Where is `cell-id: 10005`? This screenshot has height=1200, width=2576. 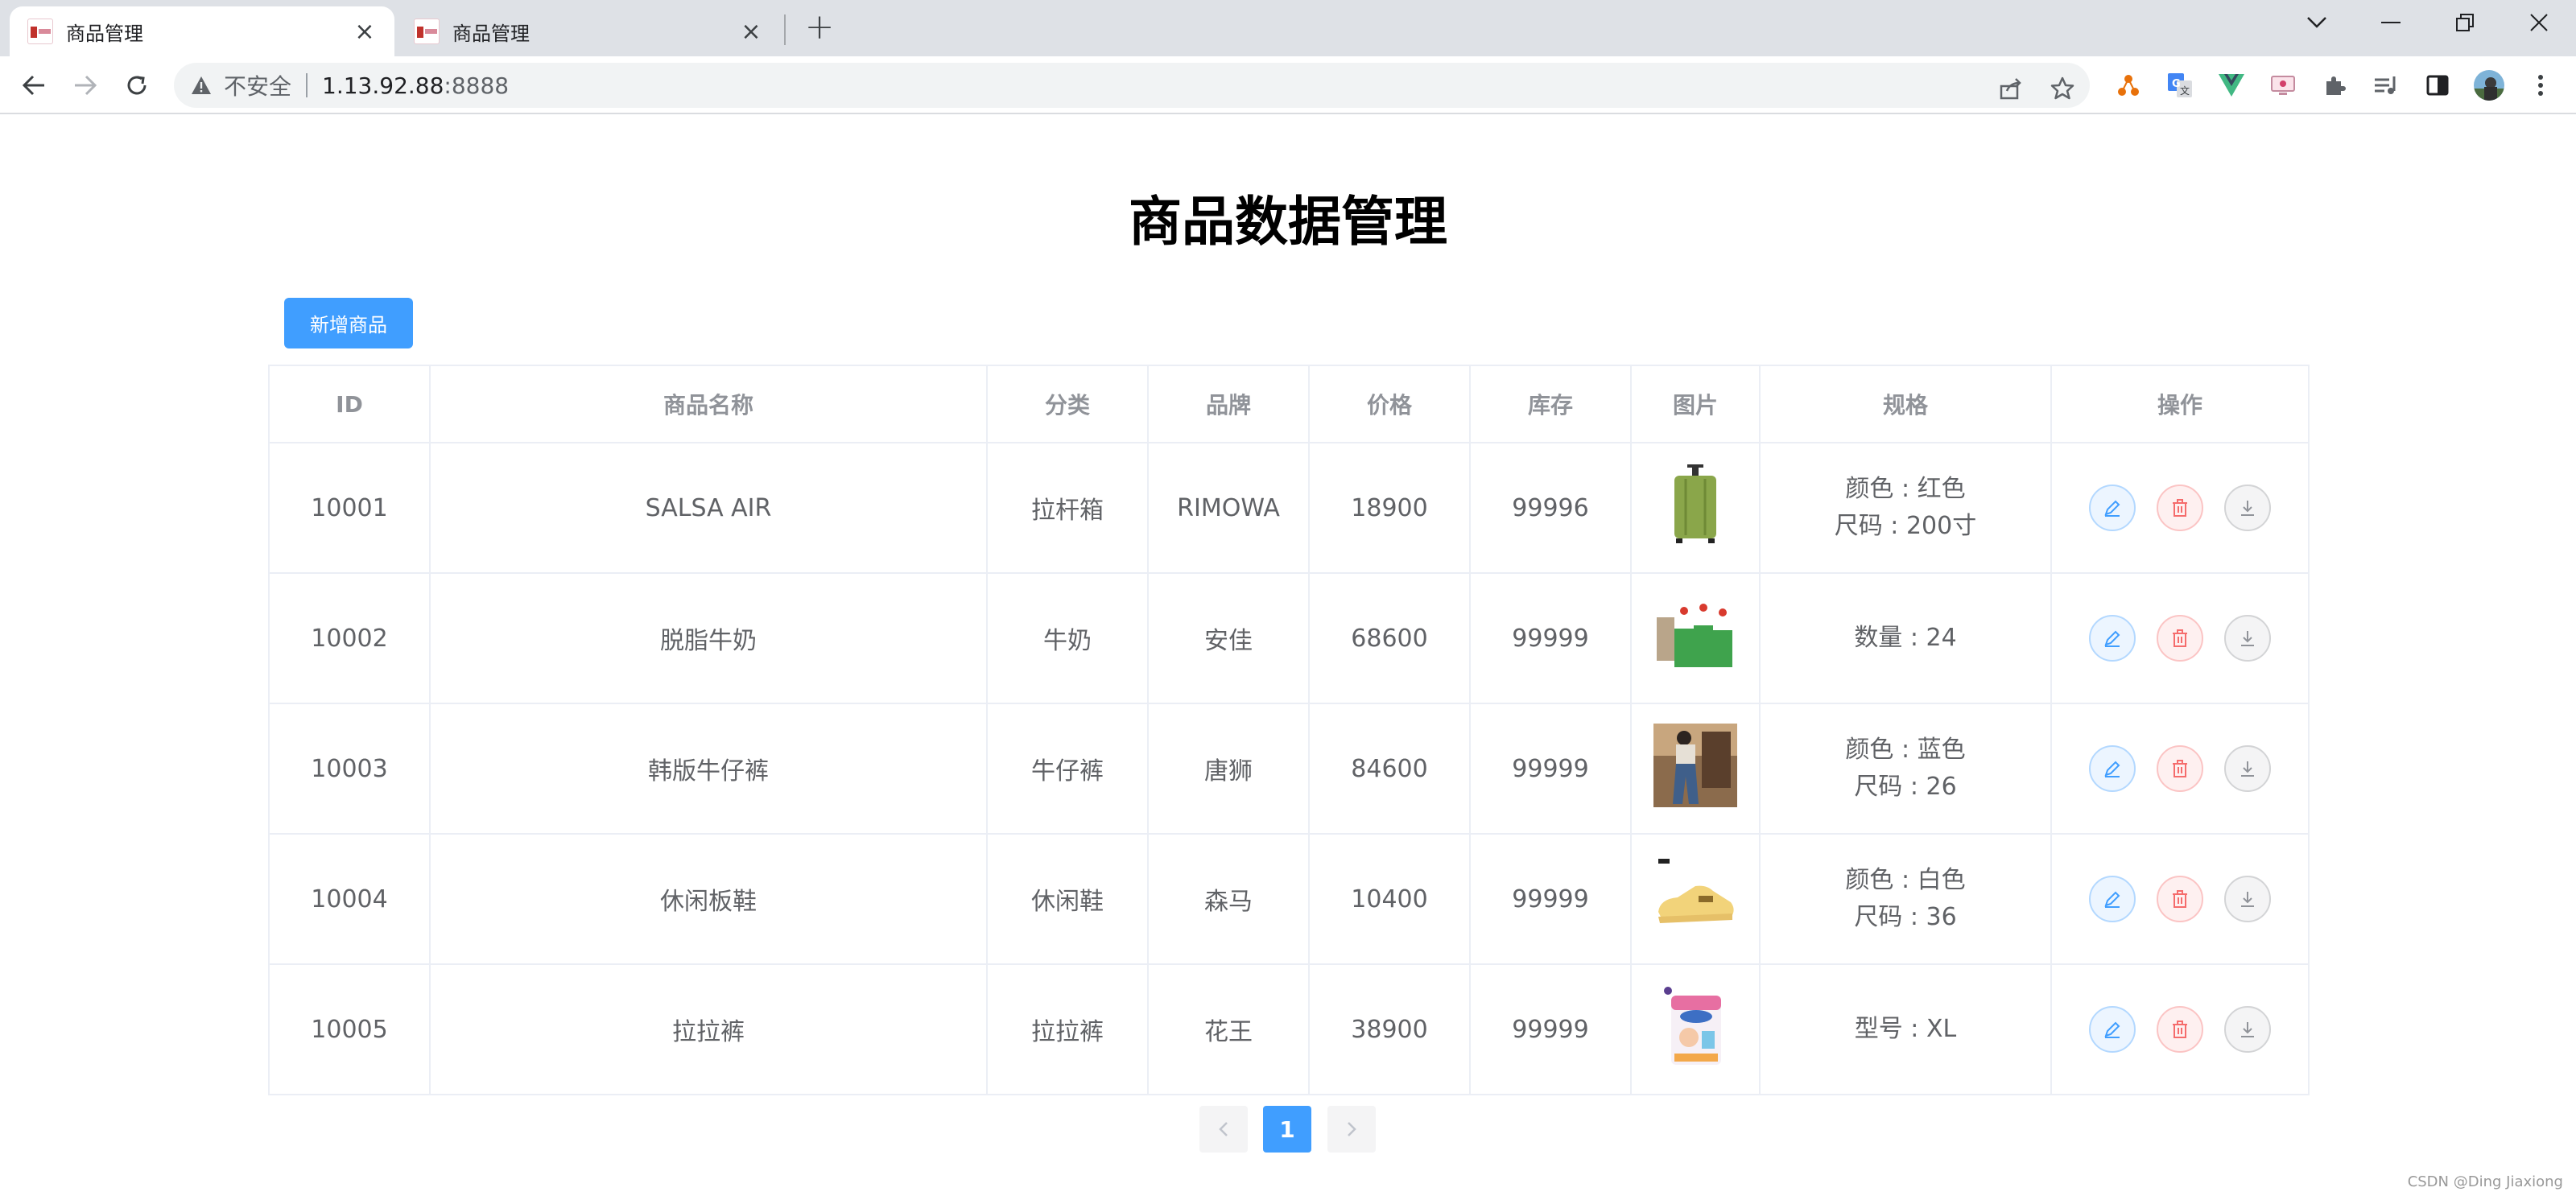
cell-id: 10005 is located at coordinates (349, 1029).